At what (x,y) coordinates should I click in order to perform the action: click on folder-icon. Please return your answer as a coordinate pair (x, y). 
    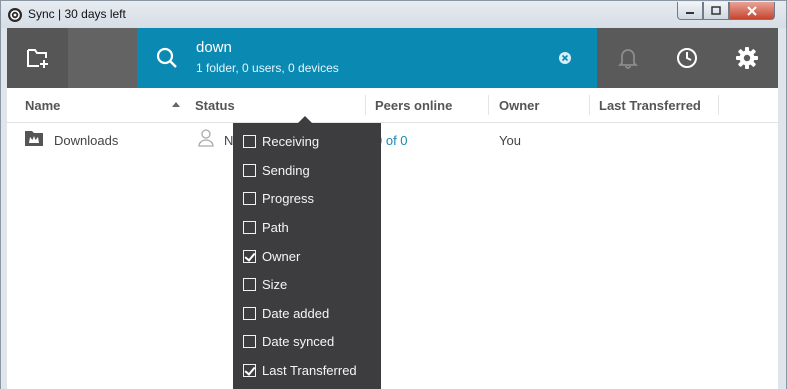
    Looking at the image, I should click on (34, 138).